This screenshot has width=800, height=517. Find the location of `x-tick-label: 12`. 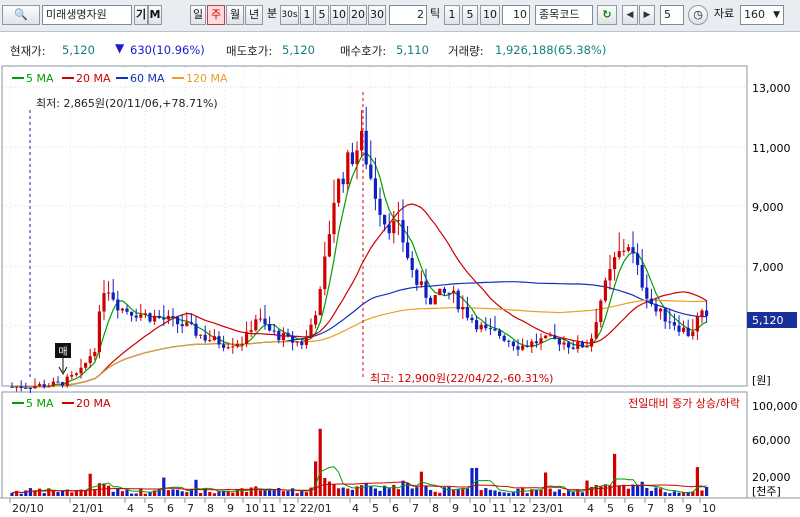

x-tick-label: 12 is located at coordinates (519, 508).